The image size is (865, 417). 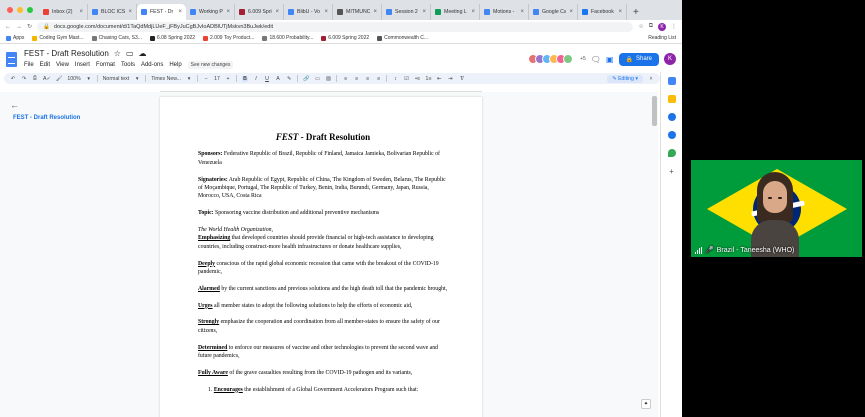 I want to click on spellcheck-icon: A✓, so click(x=47, y=79).